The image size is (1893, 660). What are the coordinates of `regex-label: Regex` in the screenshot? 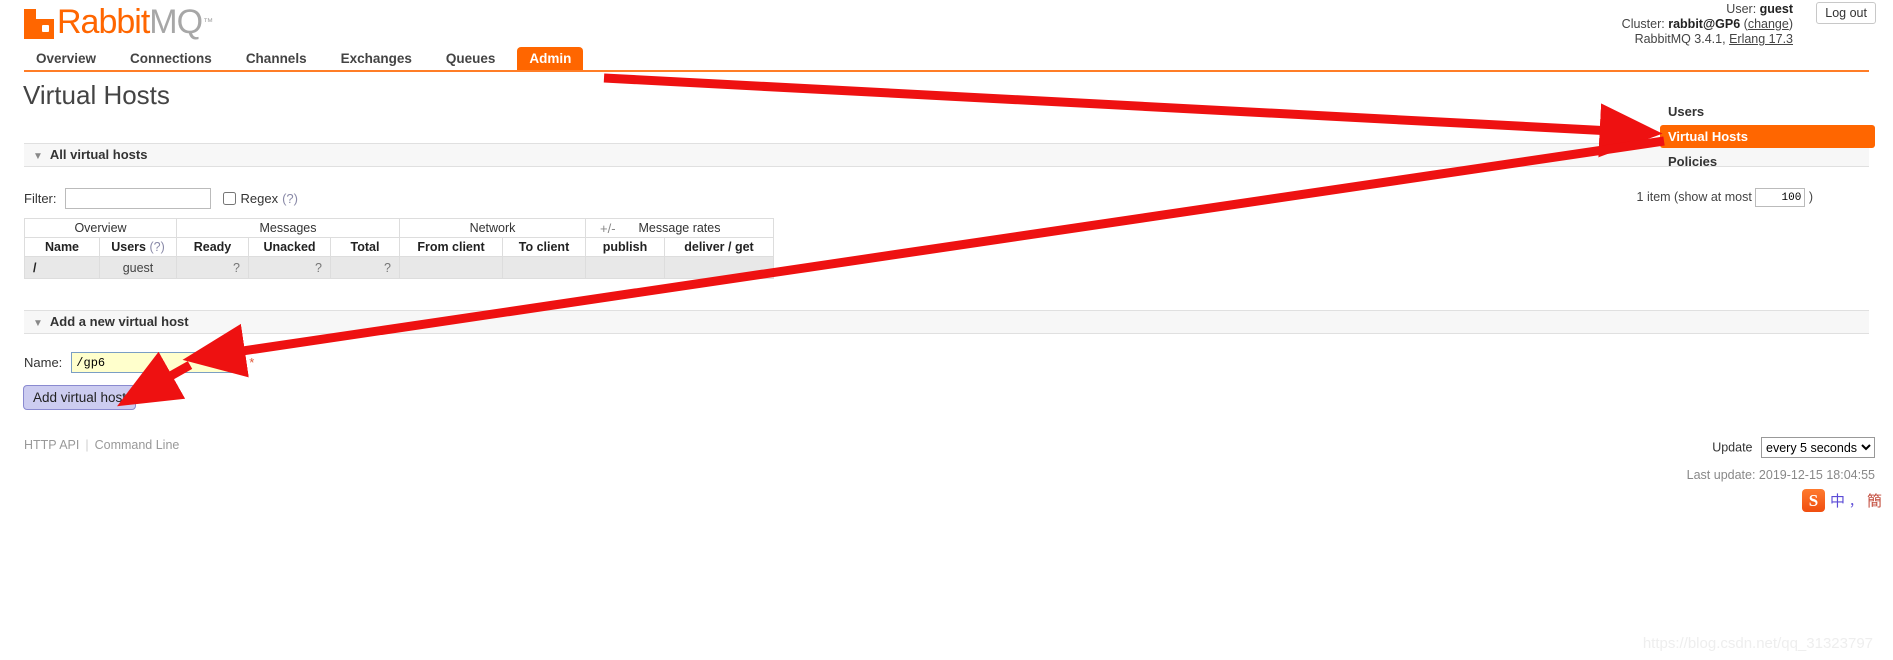 It's located at (259, 198).